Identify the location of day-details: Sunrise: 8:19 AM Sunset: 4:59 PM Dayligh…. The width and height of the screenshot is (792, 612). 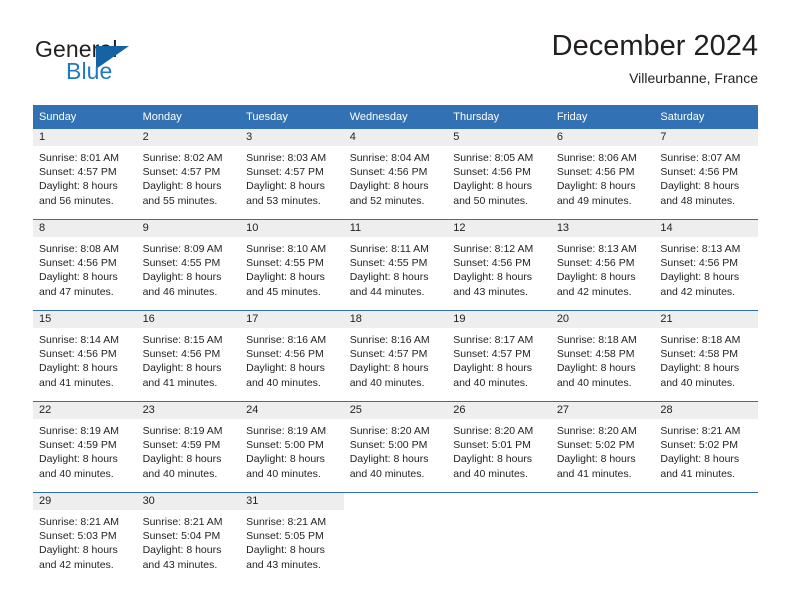
(85, 450).